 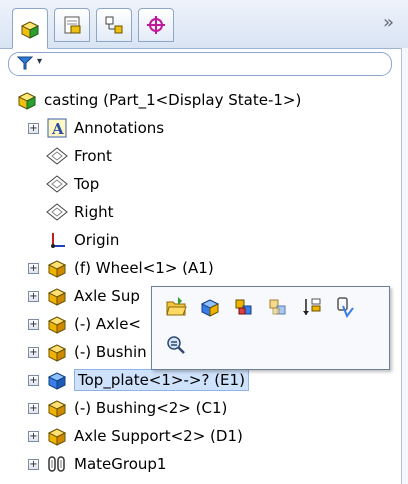 What do you see at coordinates (94, 212) in the screenshot?
I see `tree-item-label: Right` at bounding box center [94, 212].